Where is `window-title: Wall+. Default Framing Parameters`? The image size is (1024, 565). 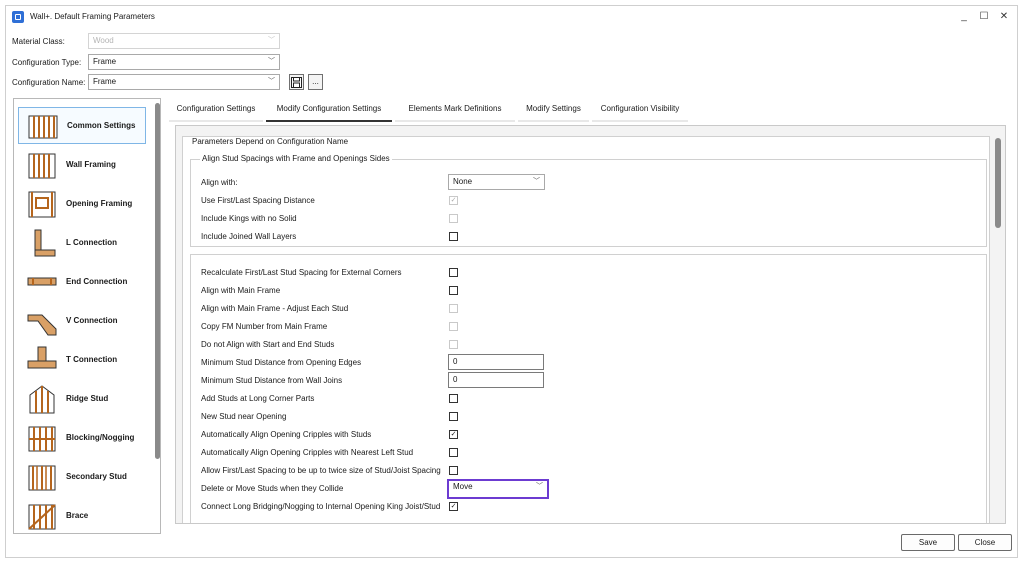
window-title: Wall+. Default Framing Parameters is located at coordinates (92, 16).